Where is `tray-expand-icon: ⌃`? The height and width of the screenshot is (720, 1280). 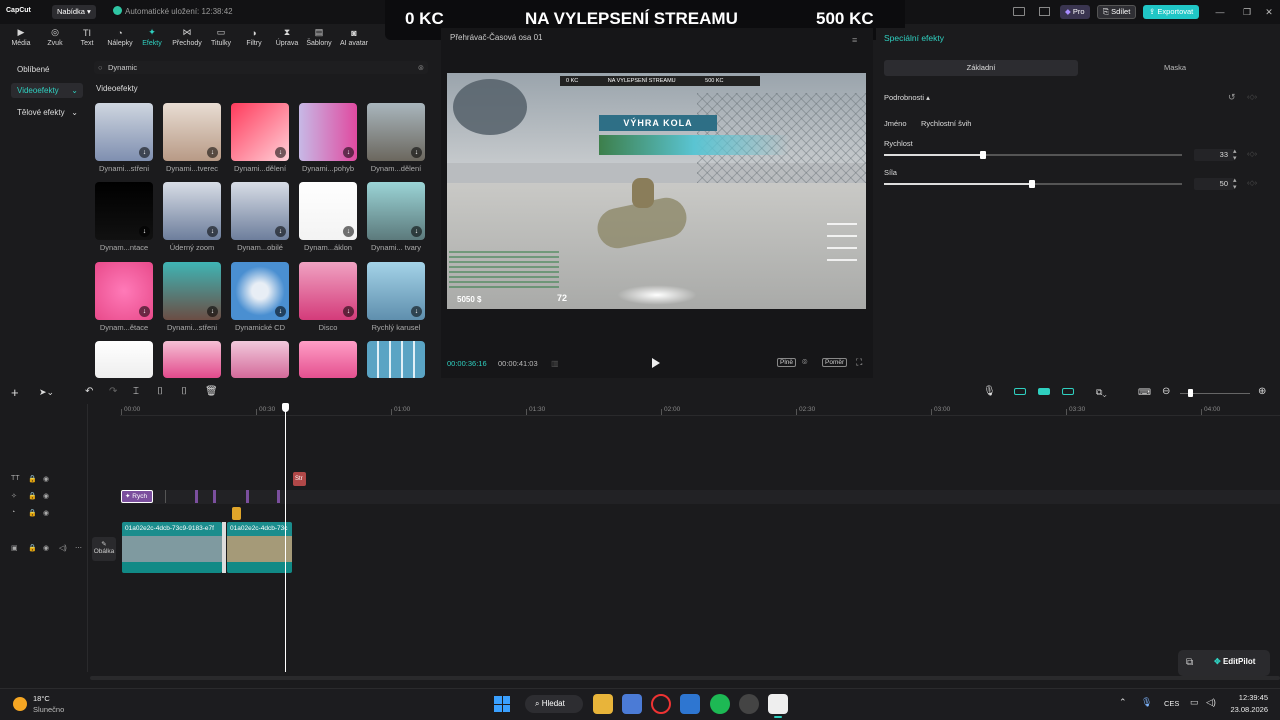
tray-expand-icon: ⌃ is located at coordinates (1123, 702).